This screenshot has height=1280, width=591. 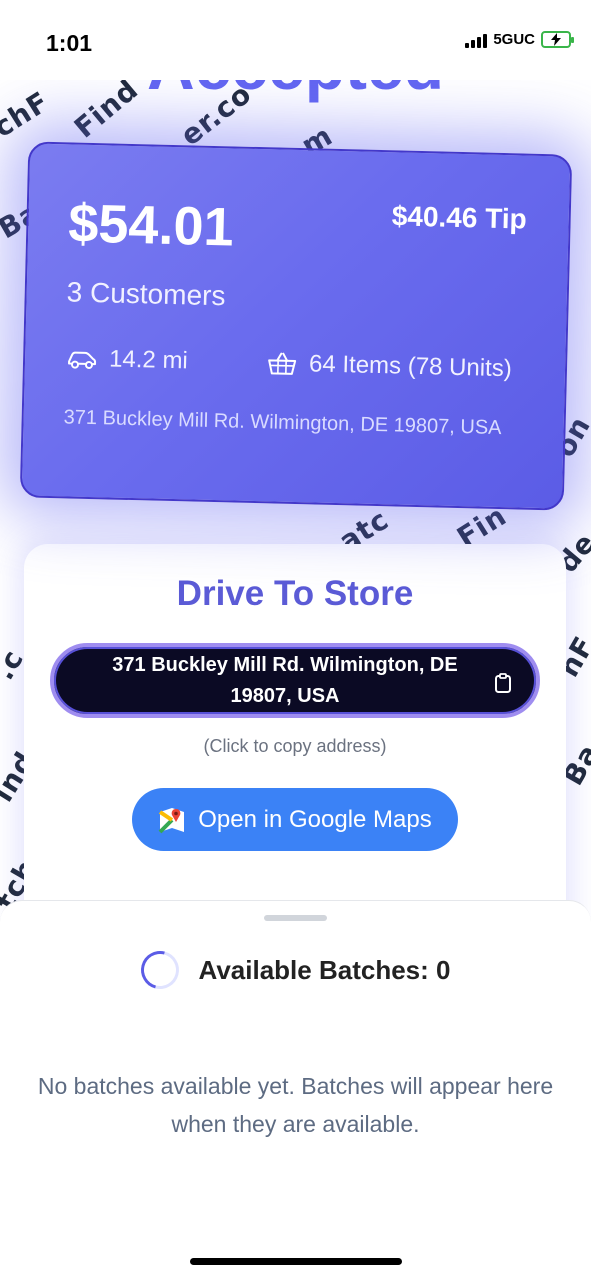 What do you see at coordinates (82, 360) in the screenshot?
I see `car-icon` at bounding box center [82, 360].